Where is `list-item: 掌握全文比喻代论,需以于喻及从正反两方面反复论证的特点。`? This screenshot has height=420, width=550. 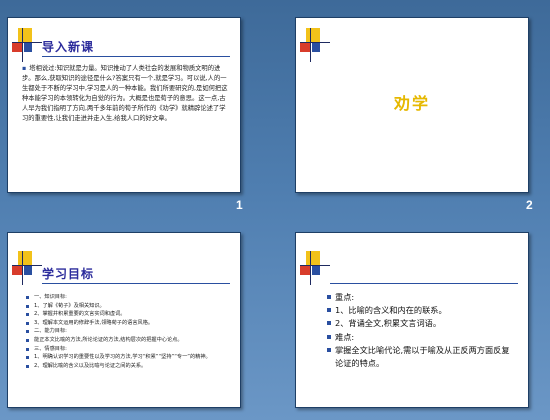 list-item: 掌握全文比喻代论,需以于喻及从正反两方面反复论证的特点。 is located at coordinates (421, 357).